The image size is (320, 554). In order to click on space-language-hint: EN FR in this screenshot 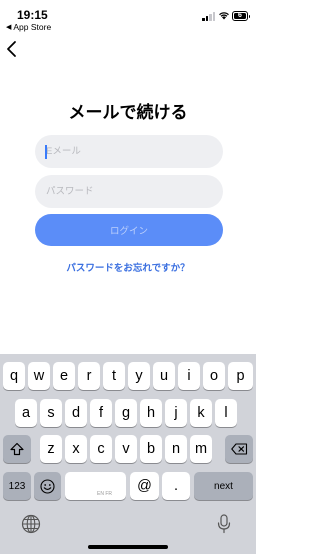, I will do `click(104, 494)`.